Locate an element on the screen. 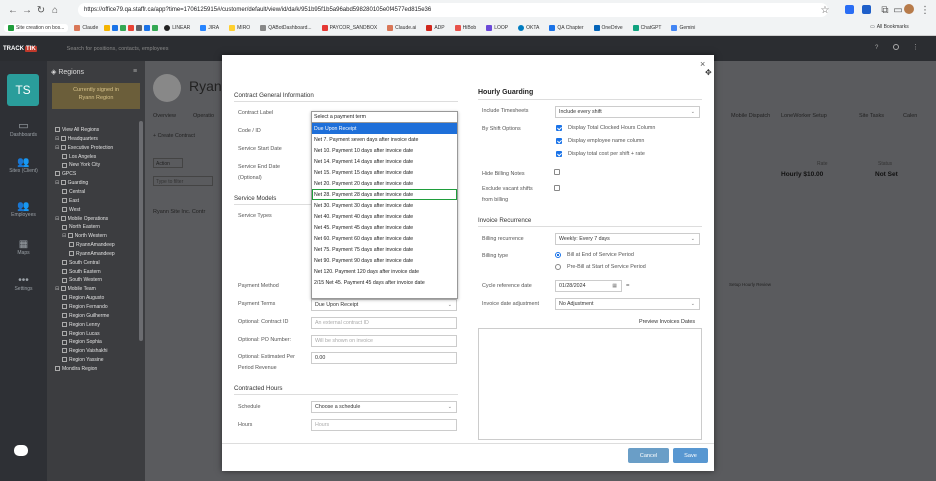  region-tree-item: South Western is located at coordinates (82, 280).